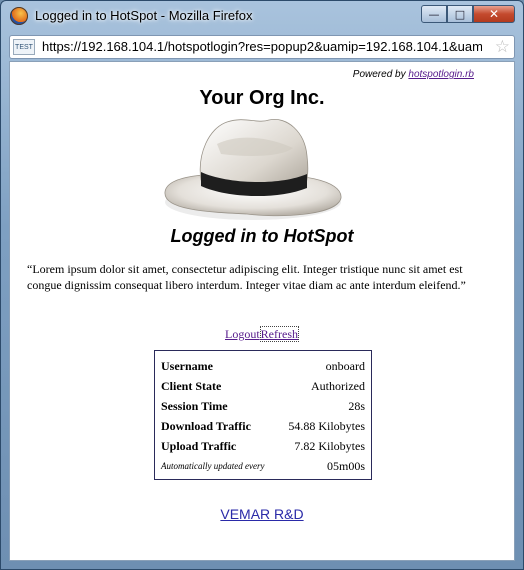 This screenshot has width=524, height=570. I want to click on stat-label: Session Time, so click(194, 405).